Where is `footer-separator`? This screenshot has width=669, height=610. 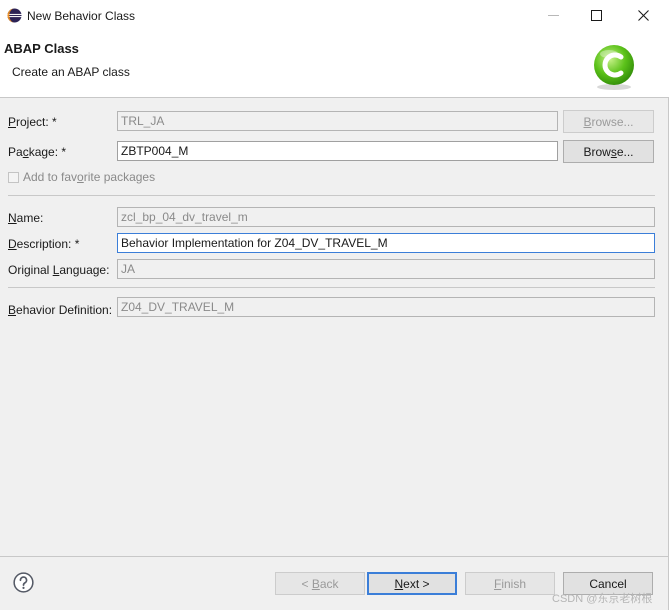 footer-separator is located at coordinates (334, 556).